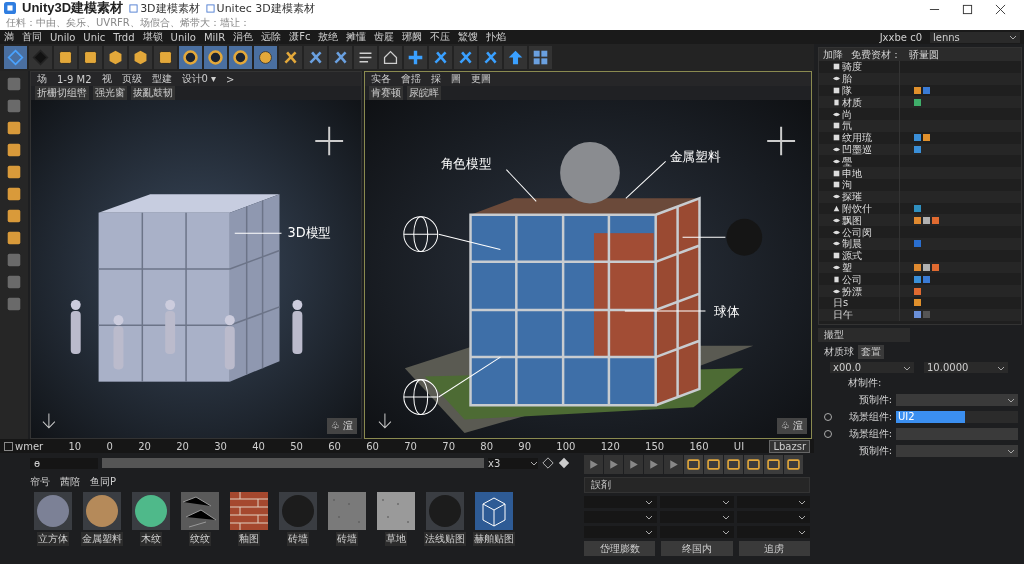  I want to click on viewport-subtab: 尿皖晖, so click(424, 93).